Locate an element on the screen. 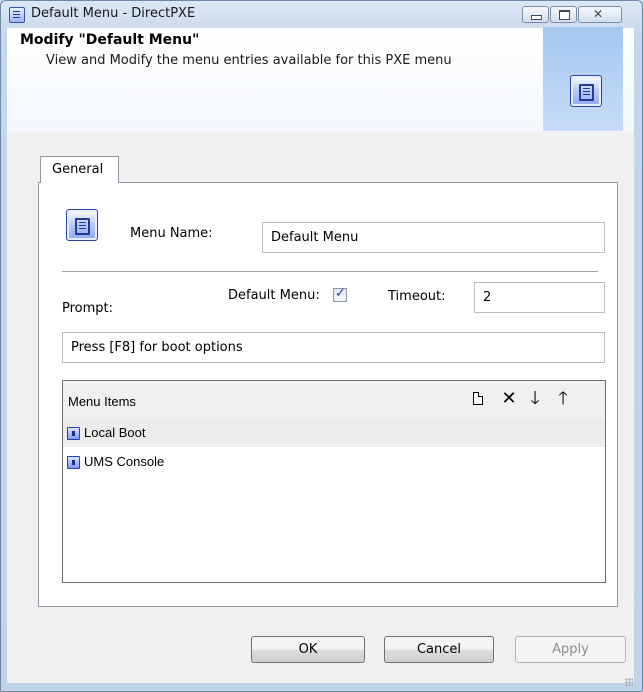 The height and width of the screenshot is (692, 643). list-item-label: Local Boot is located at coordinates (115, 432).